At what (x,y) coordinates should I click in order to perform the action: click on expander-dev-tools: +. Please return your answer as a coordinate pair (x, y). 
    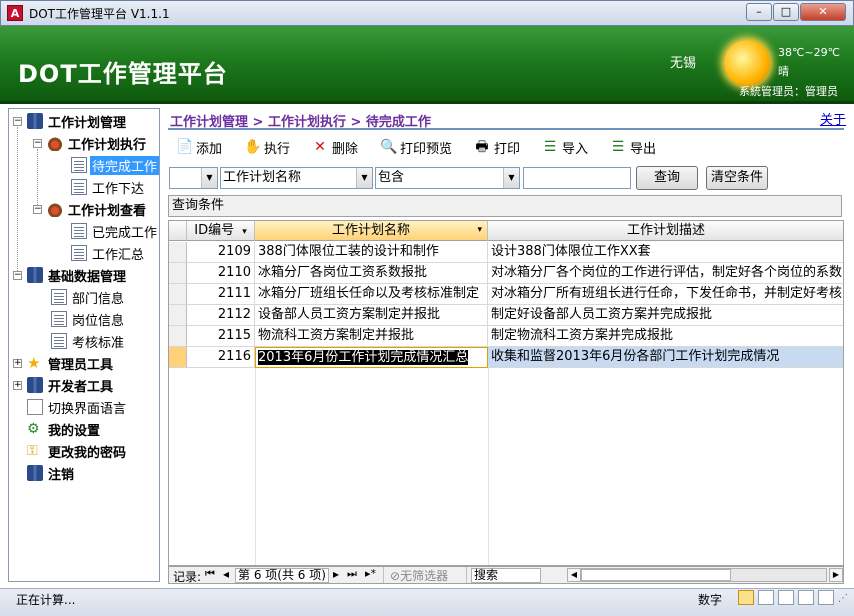
    Looking at the image, I should click on (17, 385).